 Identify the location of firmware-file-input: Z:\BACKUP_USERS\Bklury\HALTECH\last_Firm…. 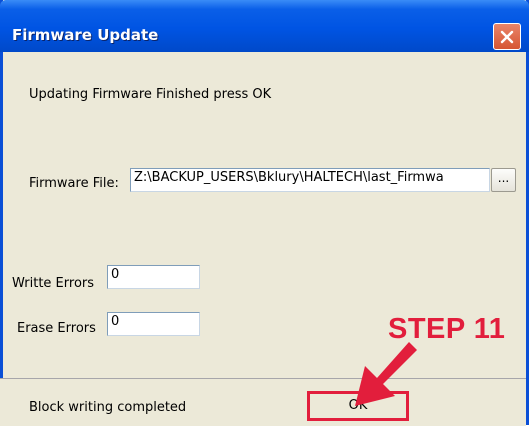
(310, 180).